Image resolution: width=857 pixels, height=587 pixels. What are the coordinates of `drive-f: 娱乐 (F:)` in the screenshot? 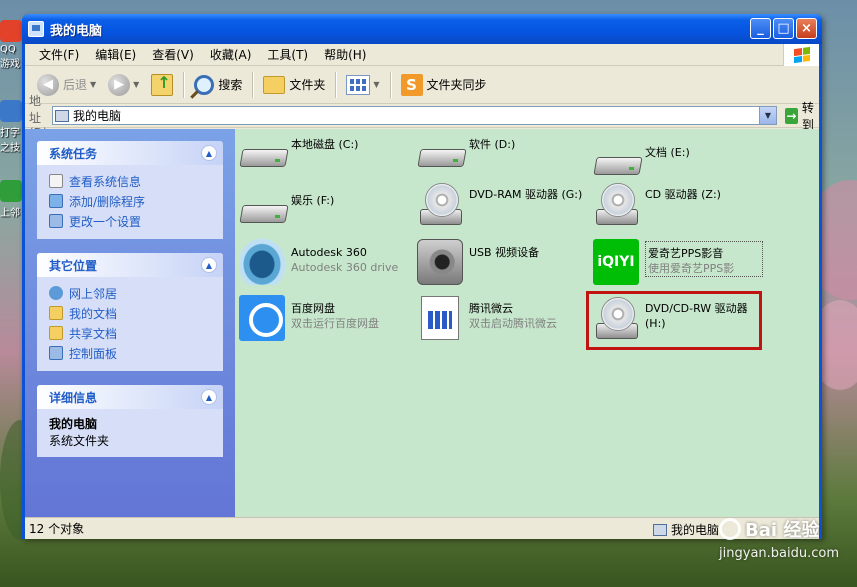 It's located at (286, 210).